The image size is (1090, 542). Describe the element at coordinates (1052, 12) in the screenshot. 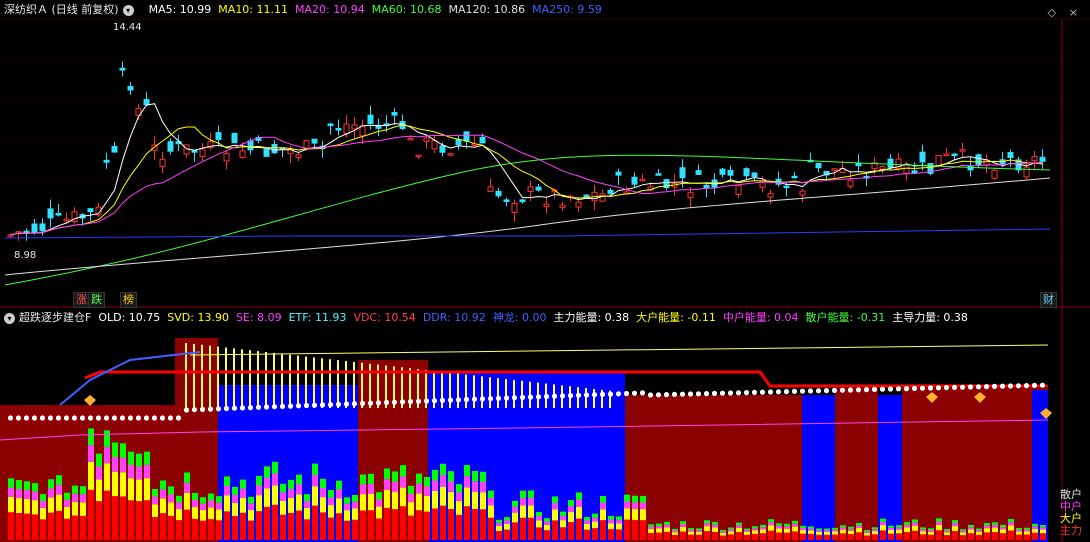

I see `diamond-icon: ◇` at that location.